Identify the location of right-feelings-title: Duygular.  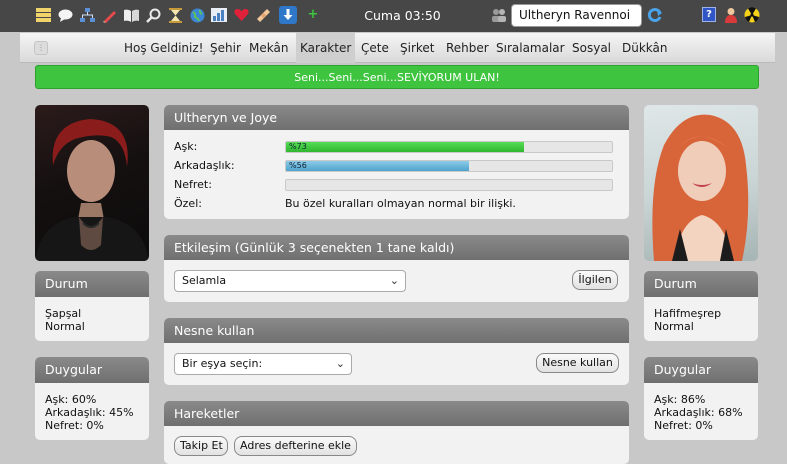
(701, 370).